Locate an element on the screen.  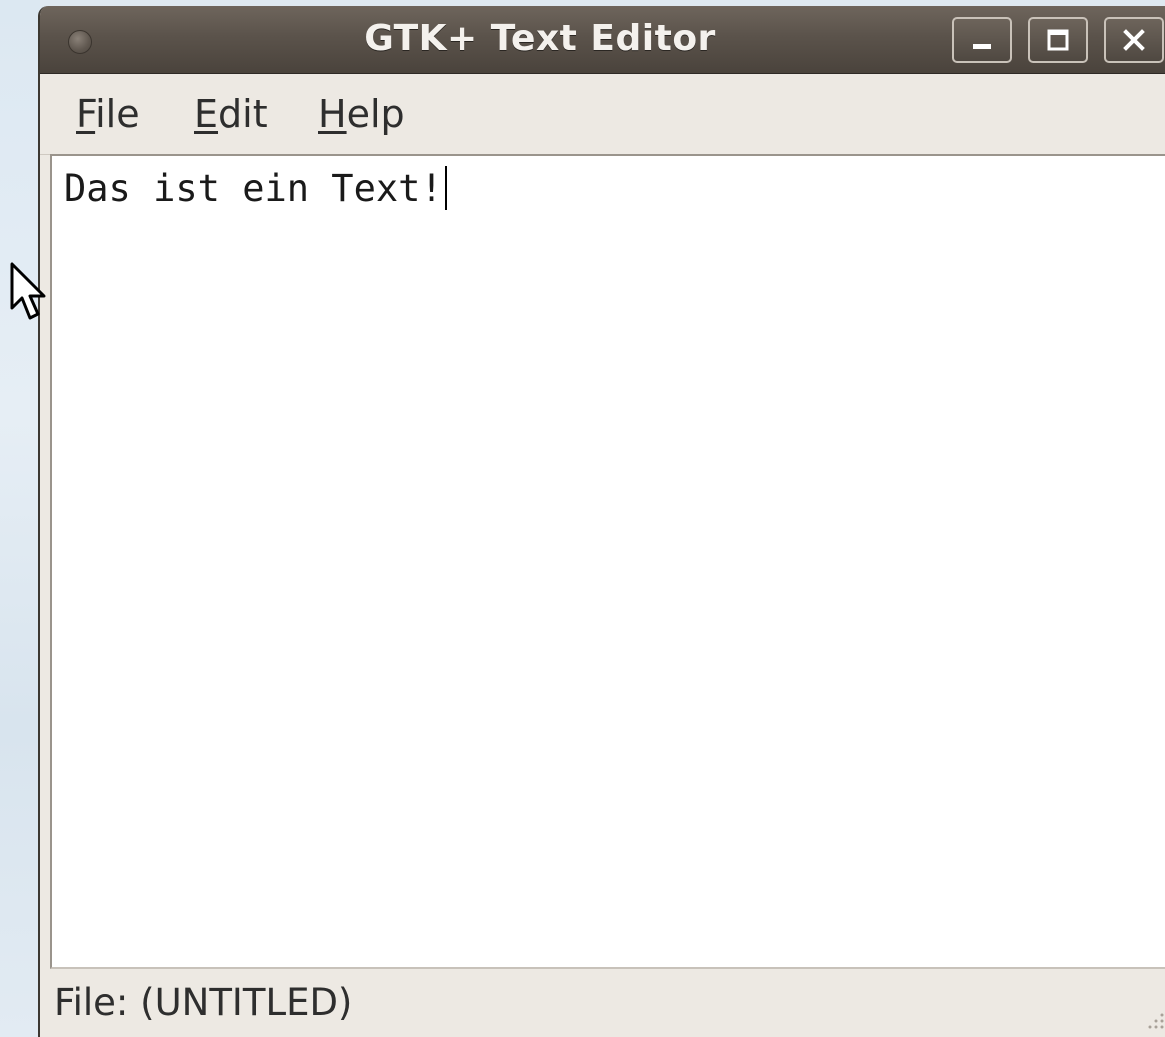
menu-file: File is located at coordinates (108, 114).